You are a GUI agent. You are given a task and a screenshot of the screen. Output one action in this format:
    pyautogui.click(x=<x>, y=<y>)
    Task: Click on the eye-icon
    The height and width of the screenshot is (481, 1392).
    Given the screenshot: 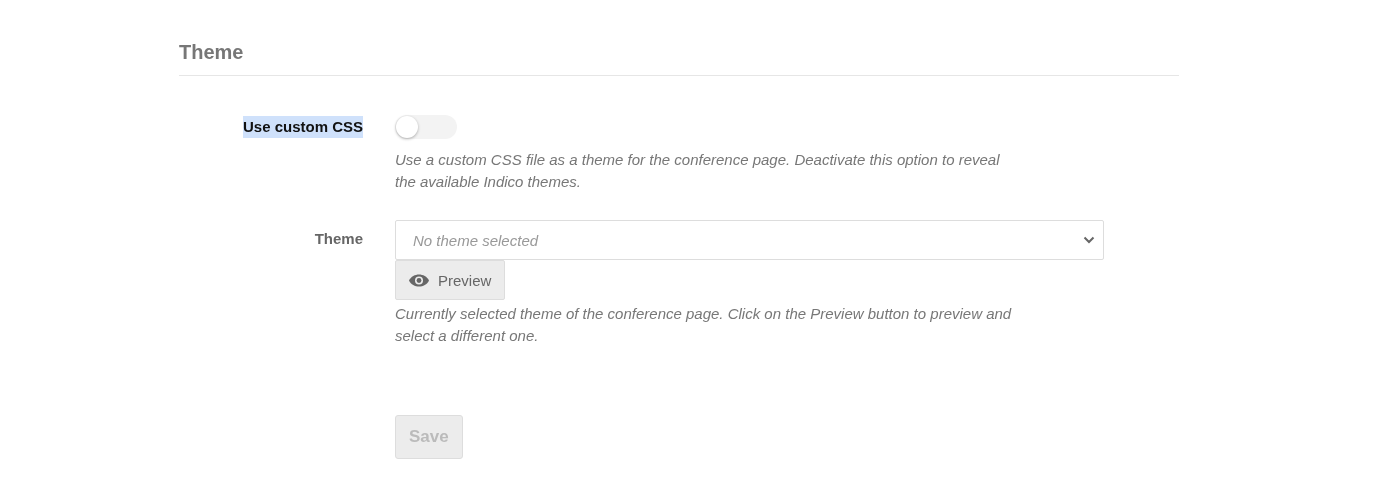 What is the action you would take?
    pyautogui.click(x=419, y=280)
    